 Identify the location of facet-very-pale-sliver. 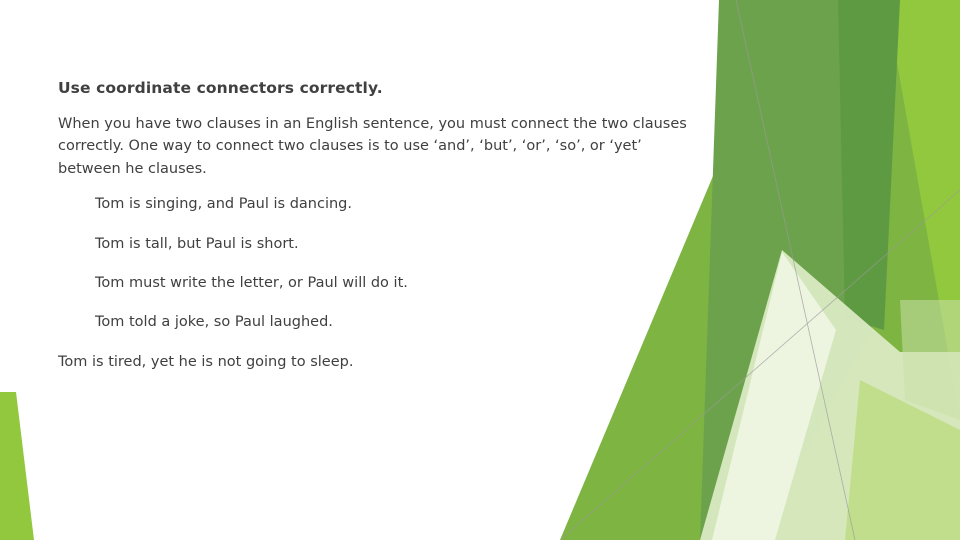
(774, 396).